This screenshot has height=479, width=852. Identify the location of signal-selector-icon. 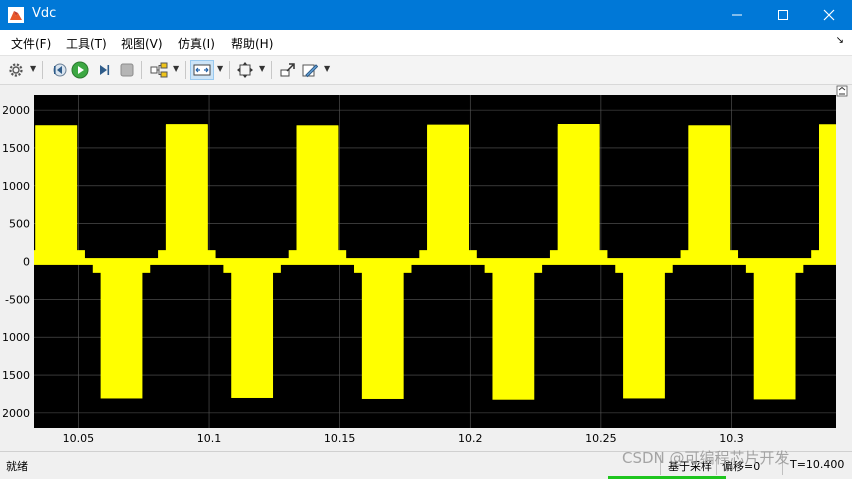
(159, 70).